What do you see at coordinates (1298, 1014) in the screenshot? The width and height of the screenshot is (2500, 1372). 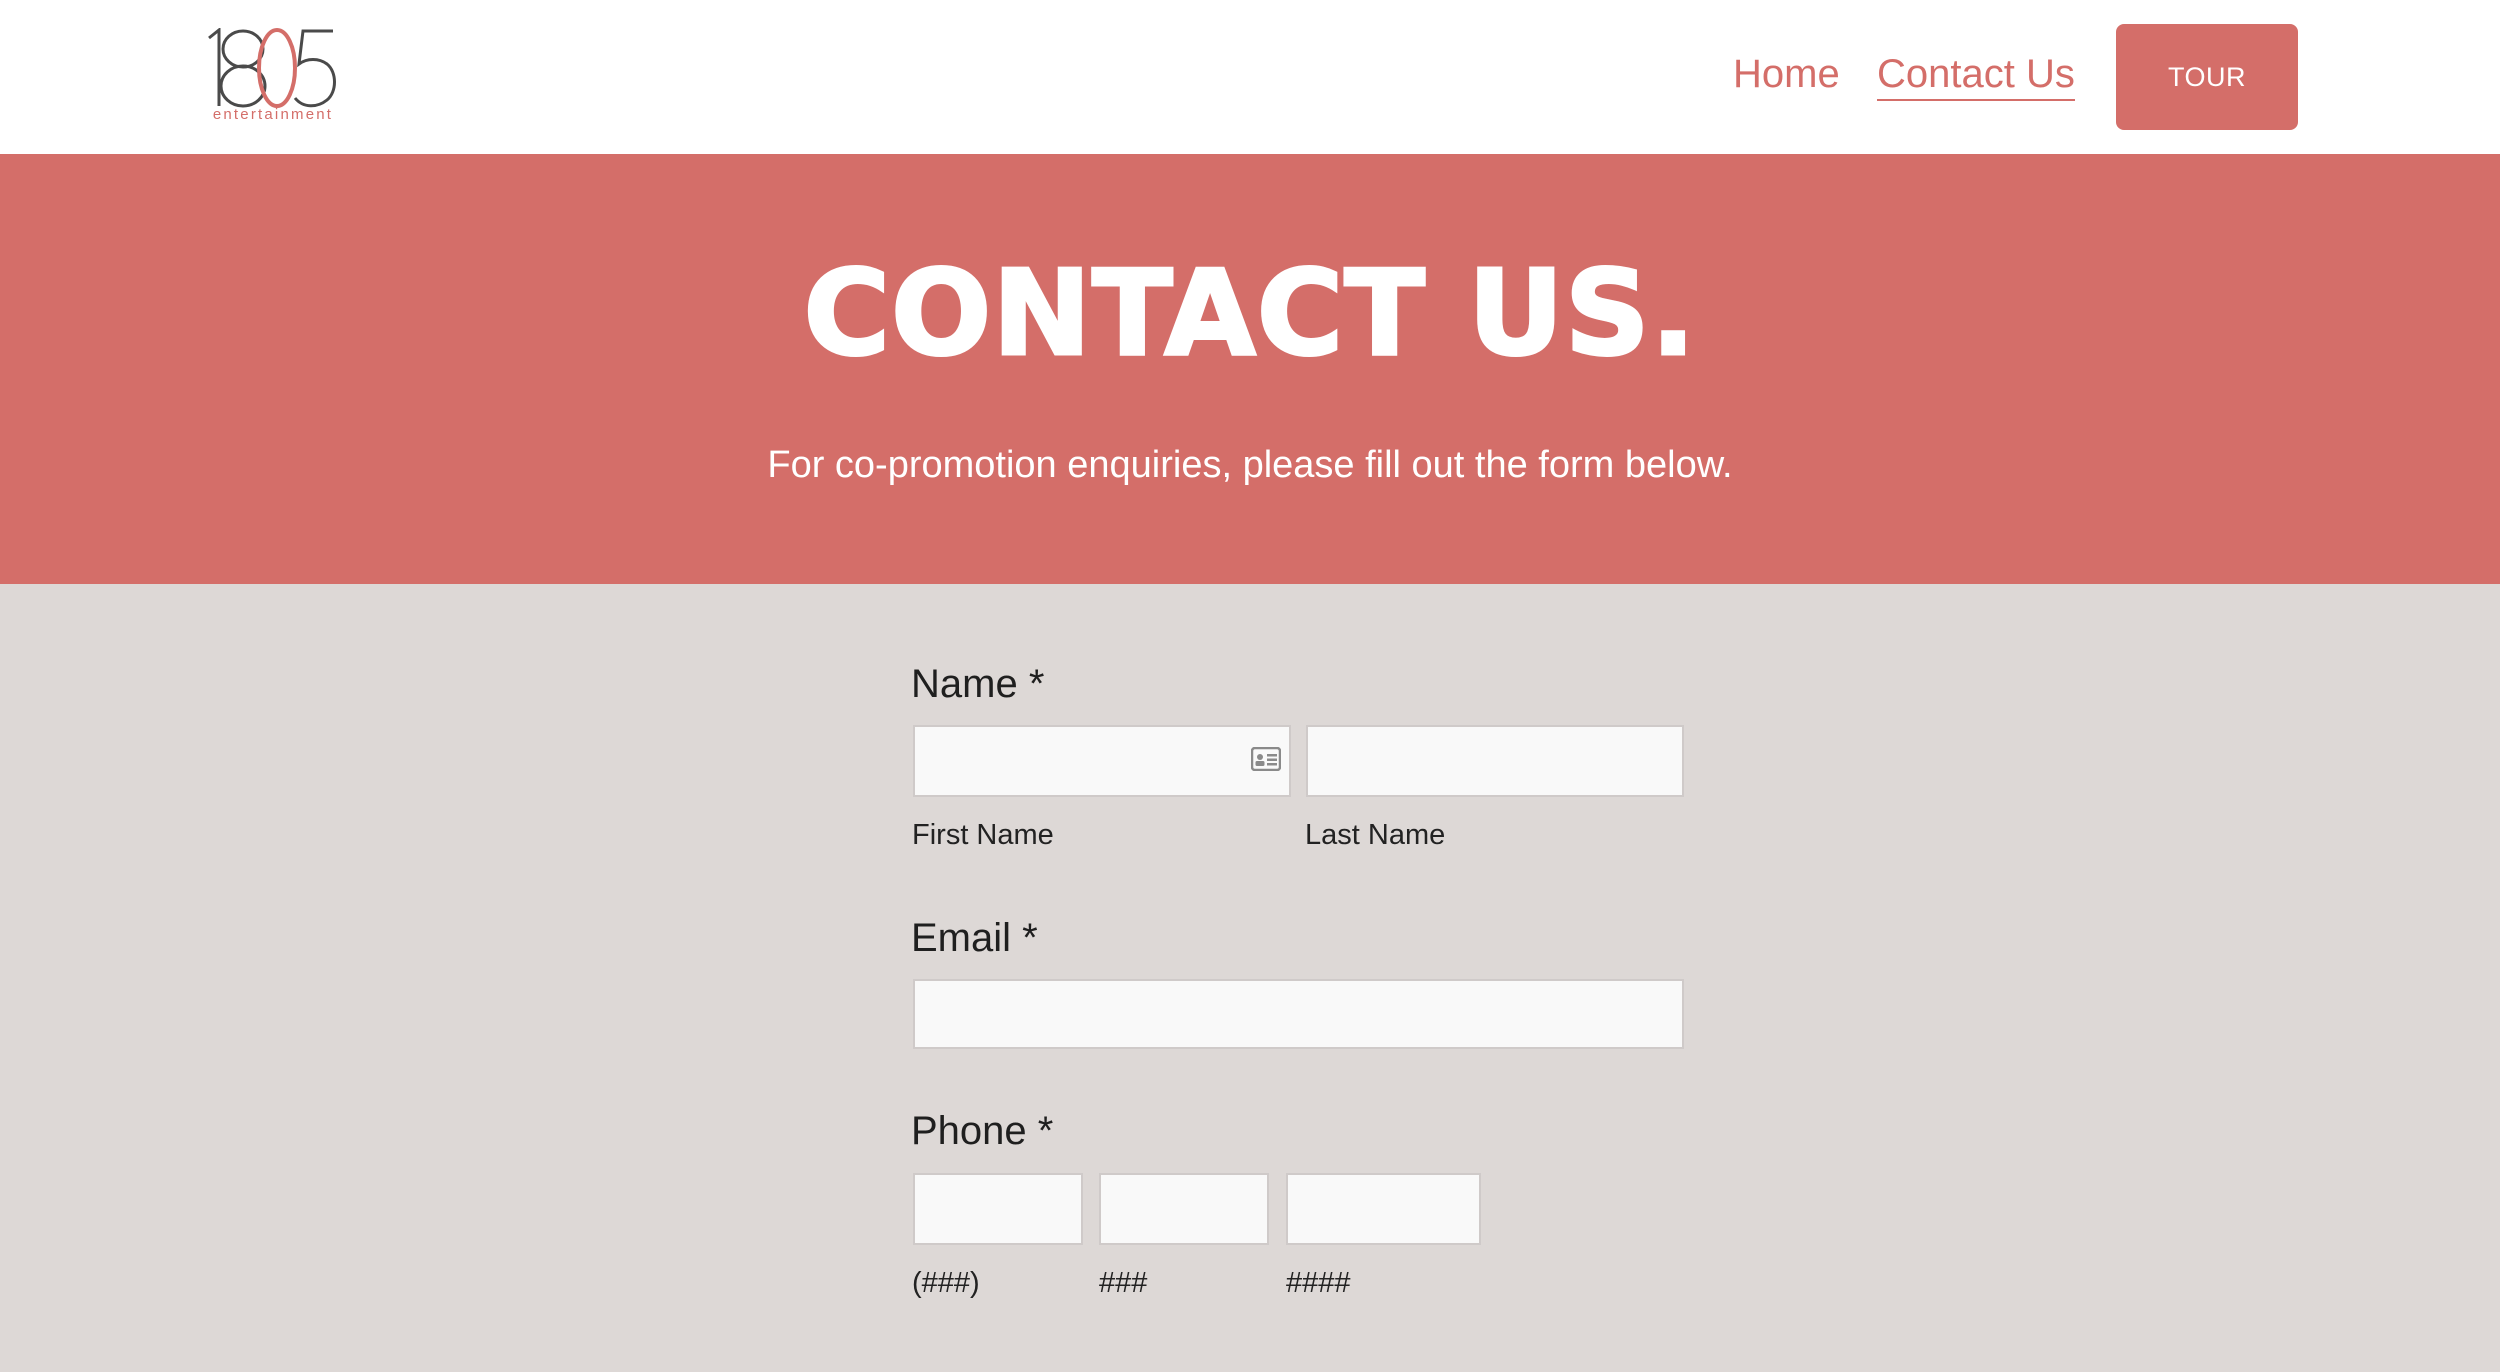 I see `email-input` at bounding box center [1298, 1014].